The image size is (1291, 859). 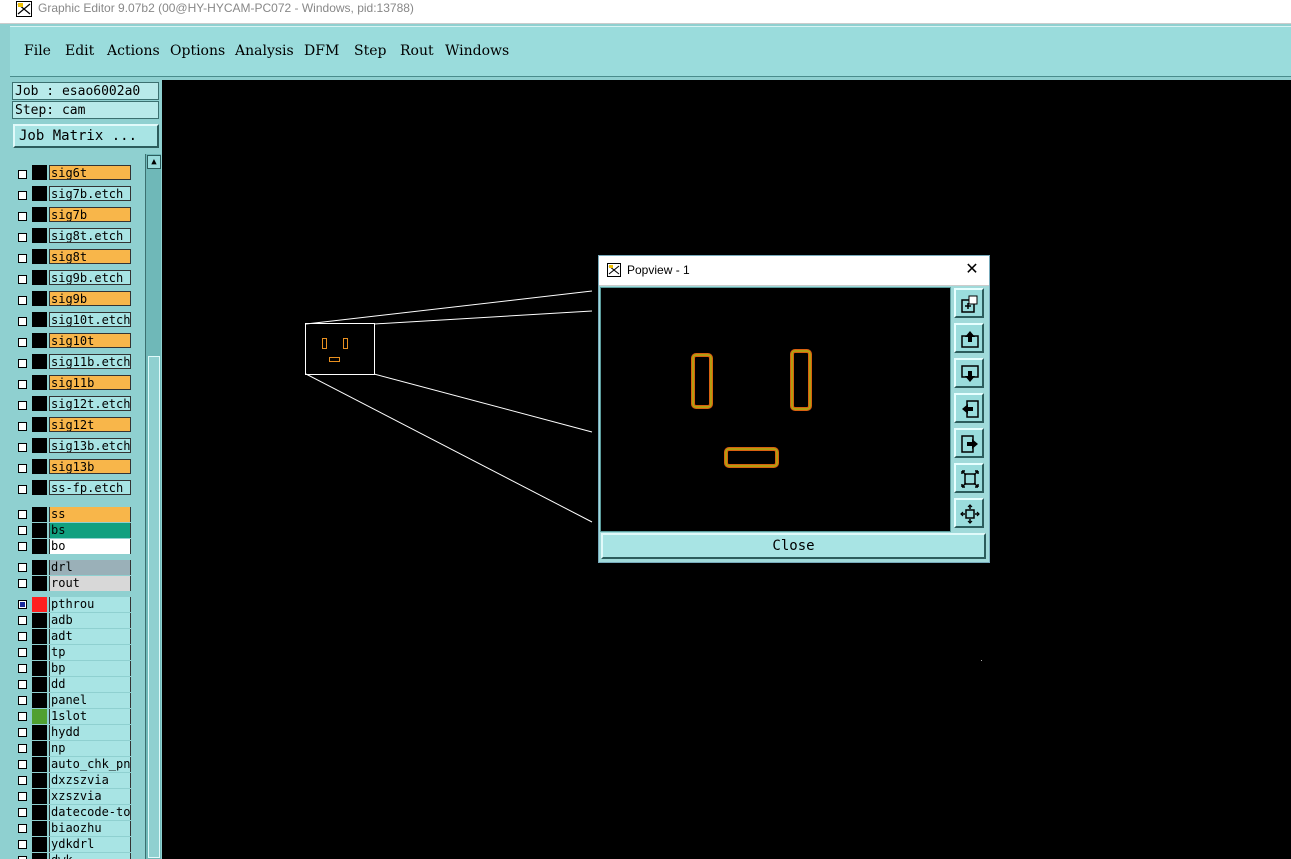 What do you see at coordinates (972, 269) in the screenshot?
I see `close-icon: ✕` at bounding box center [972, 269].